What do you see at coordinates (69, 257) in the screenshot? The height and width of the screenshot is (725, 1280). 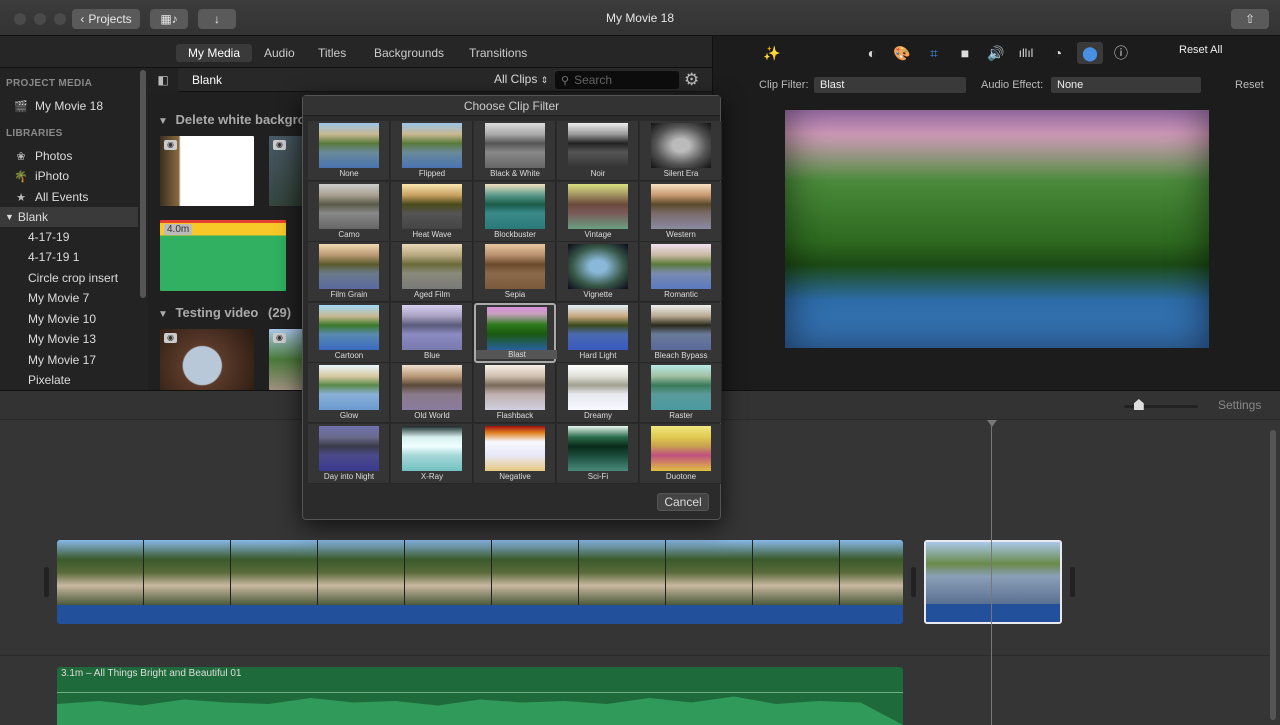 I see `sidebar-event: 4-17-19 1` at bounding box center [69, 257].